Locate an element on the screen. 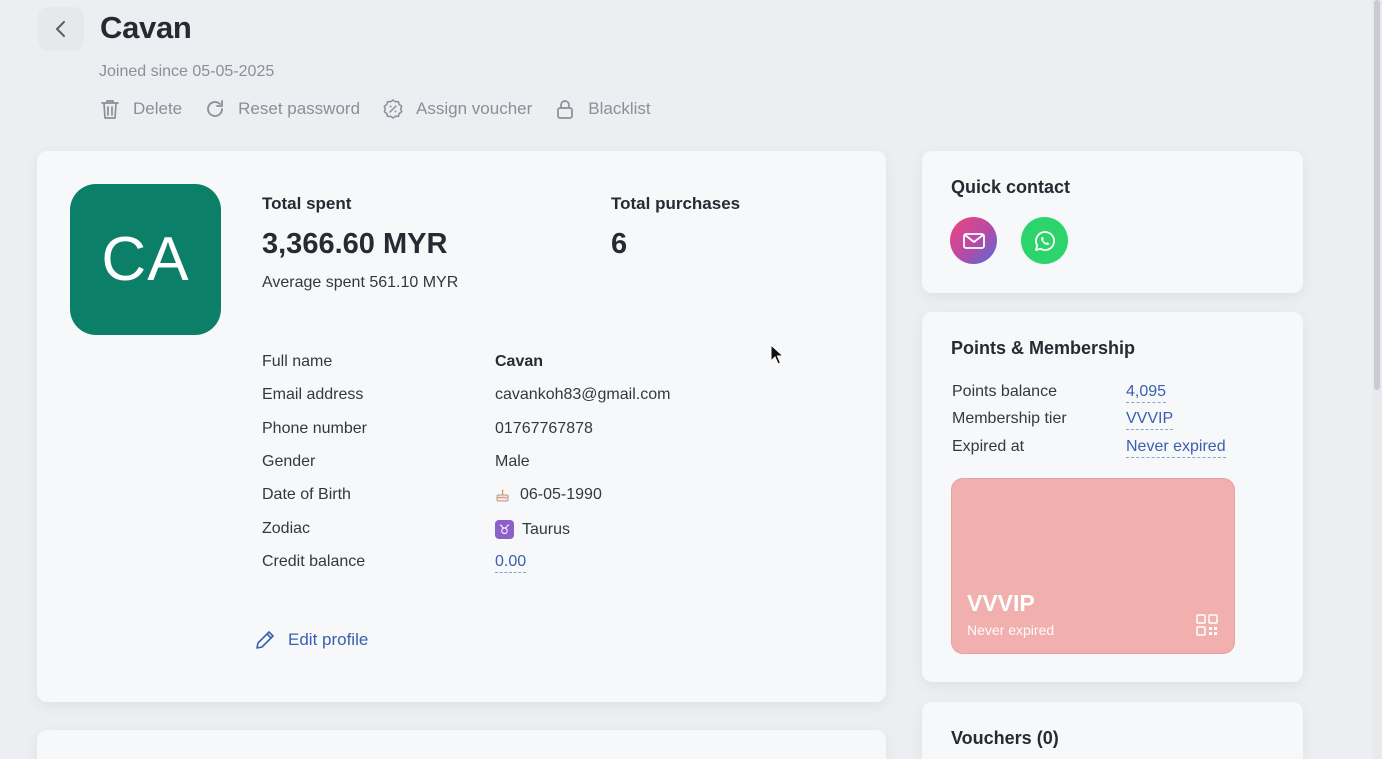 This screenshot has width=1382, height=759. page-title: Cavan is located at coordinates (146, 27).